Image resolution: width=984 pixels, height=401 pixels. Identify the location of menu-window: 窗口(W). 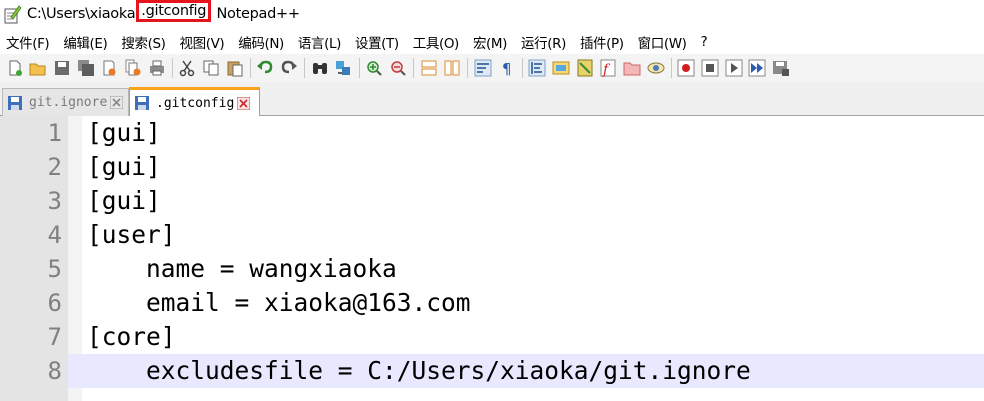
(662, 42).